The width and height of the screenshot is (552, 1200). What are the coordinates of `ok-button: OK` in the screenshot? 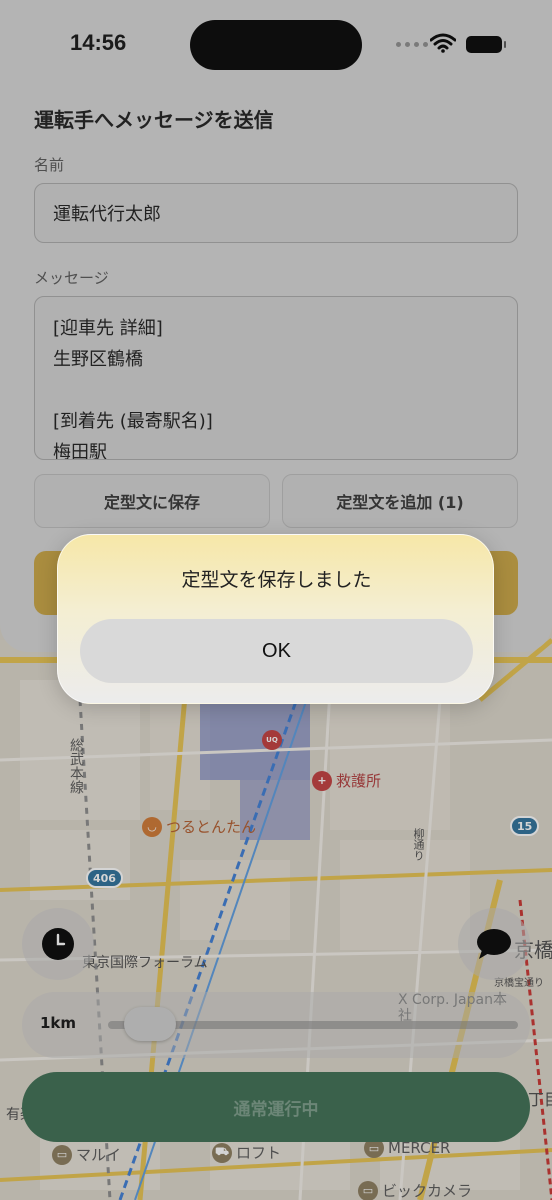 It's located at (276, 651).